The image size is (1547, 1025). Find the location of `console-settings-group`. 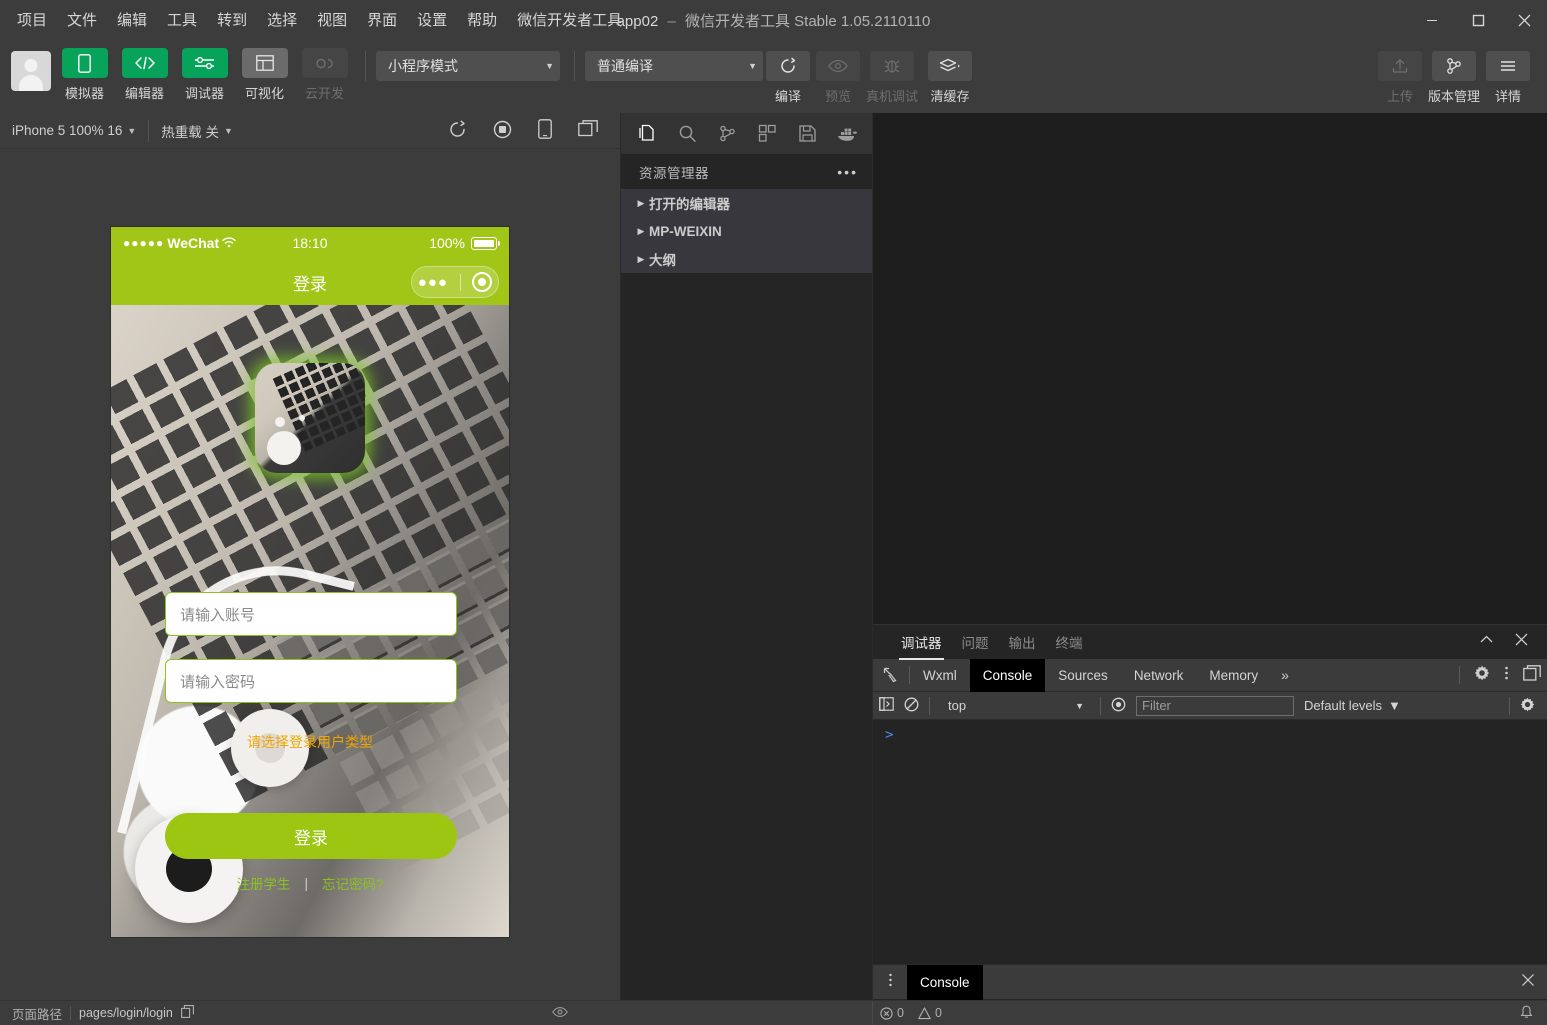

console-settings-group is located at coordinates (1525, 705).